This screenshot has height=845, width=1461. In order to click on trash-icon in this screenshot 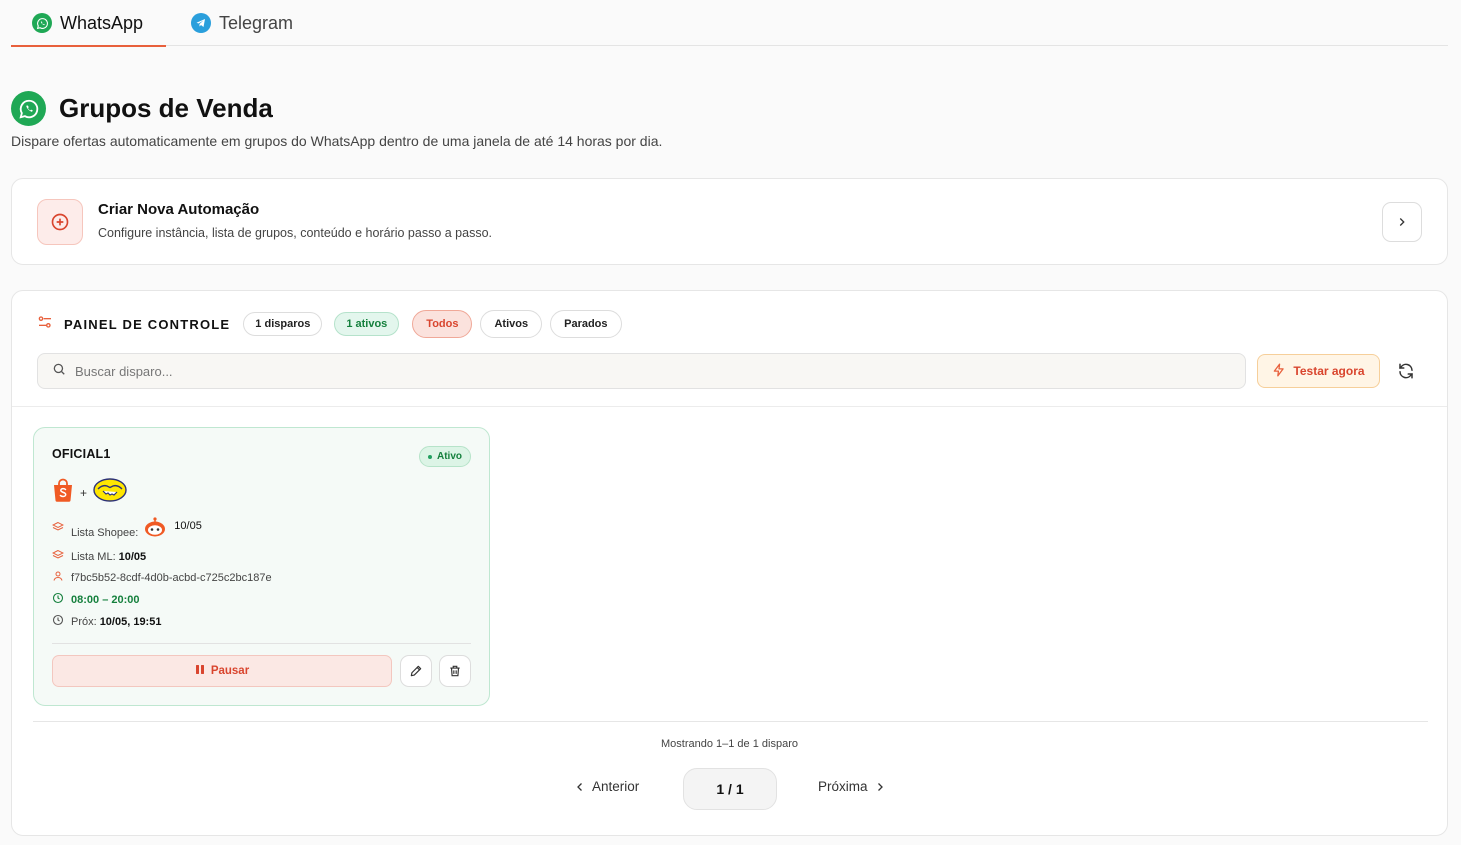, I will do `click(455, 671)`.